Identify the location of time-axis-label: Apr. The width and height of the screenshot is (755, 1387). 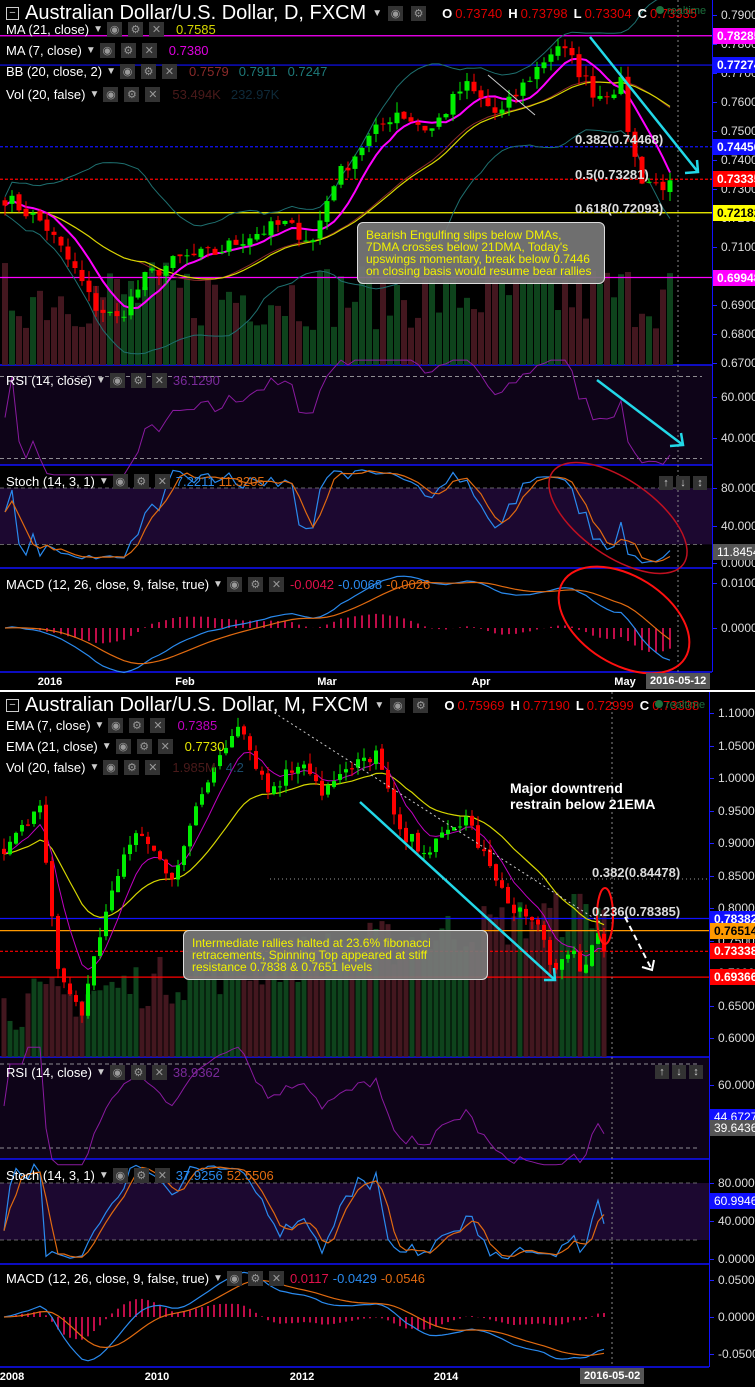
(481, 682).